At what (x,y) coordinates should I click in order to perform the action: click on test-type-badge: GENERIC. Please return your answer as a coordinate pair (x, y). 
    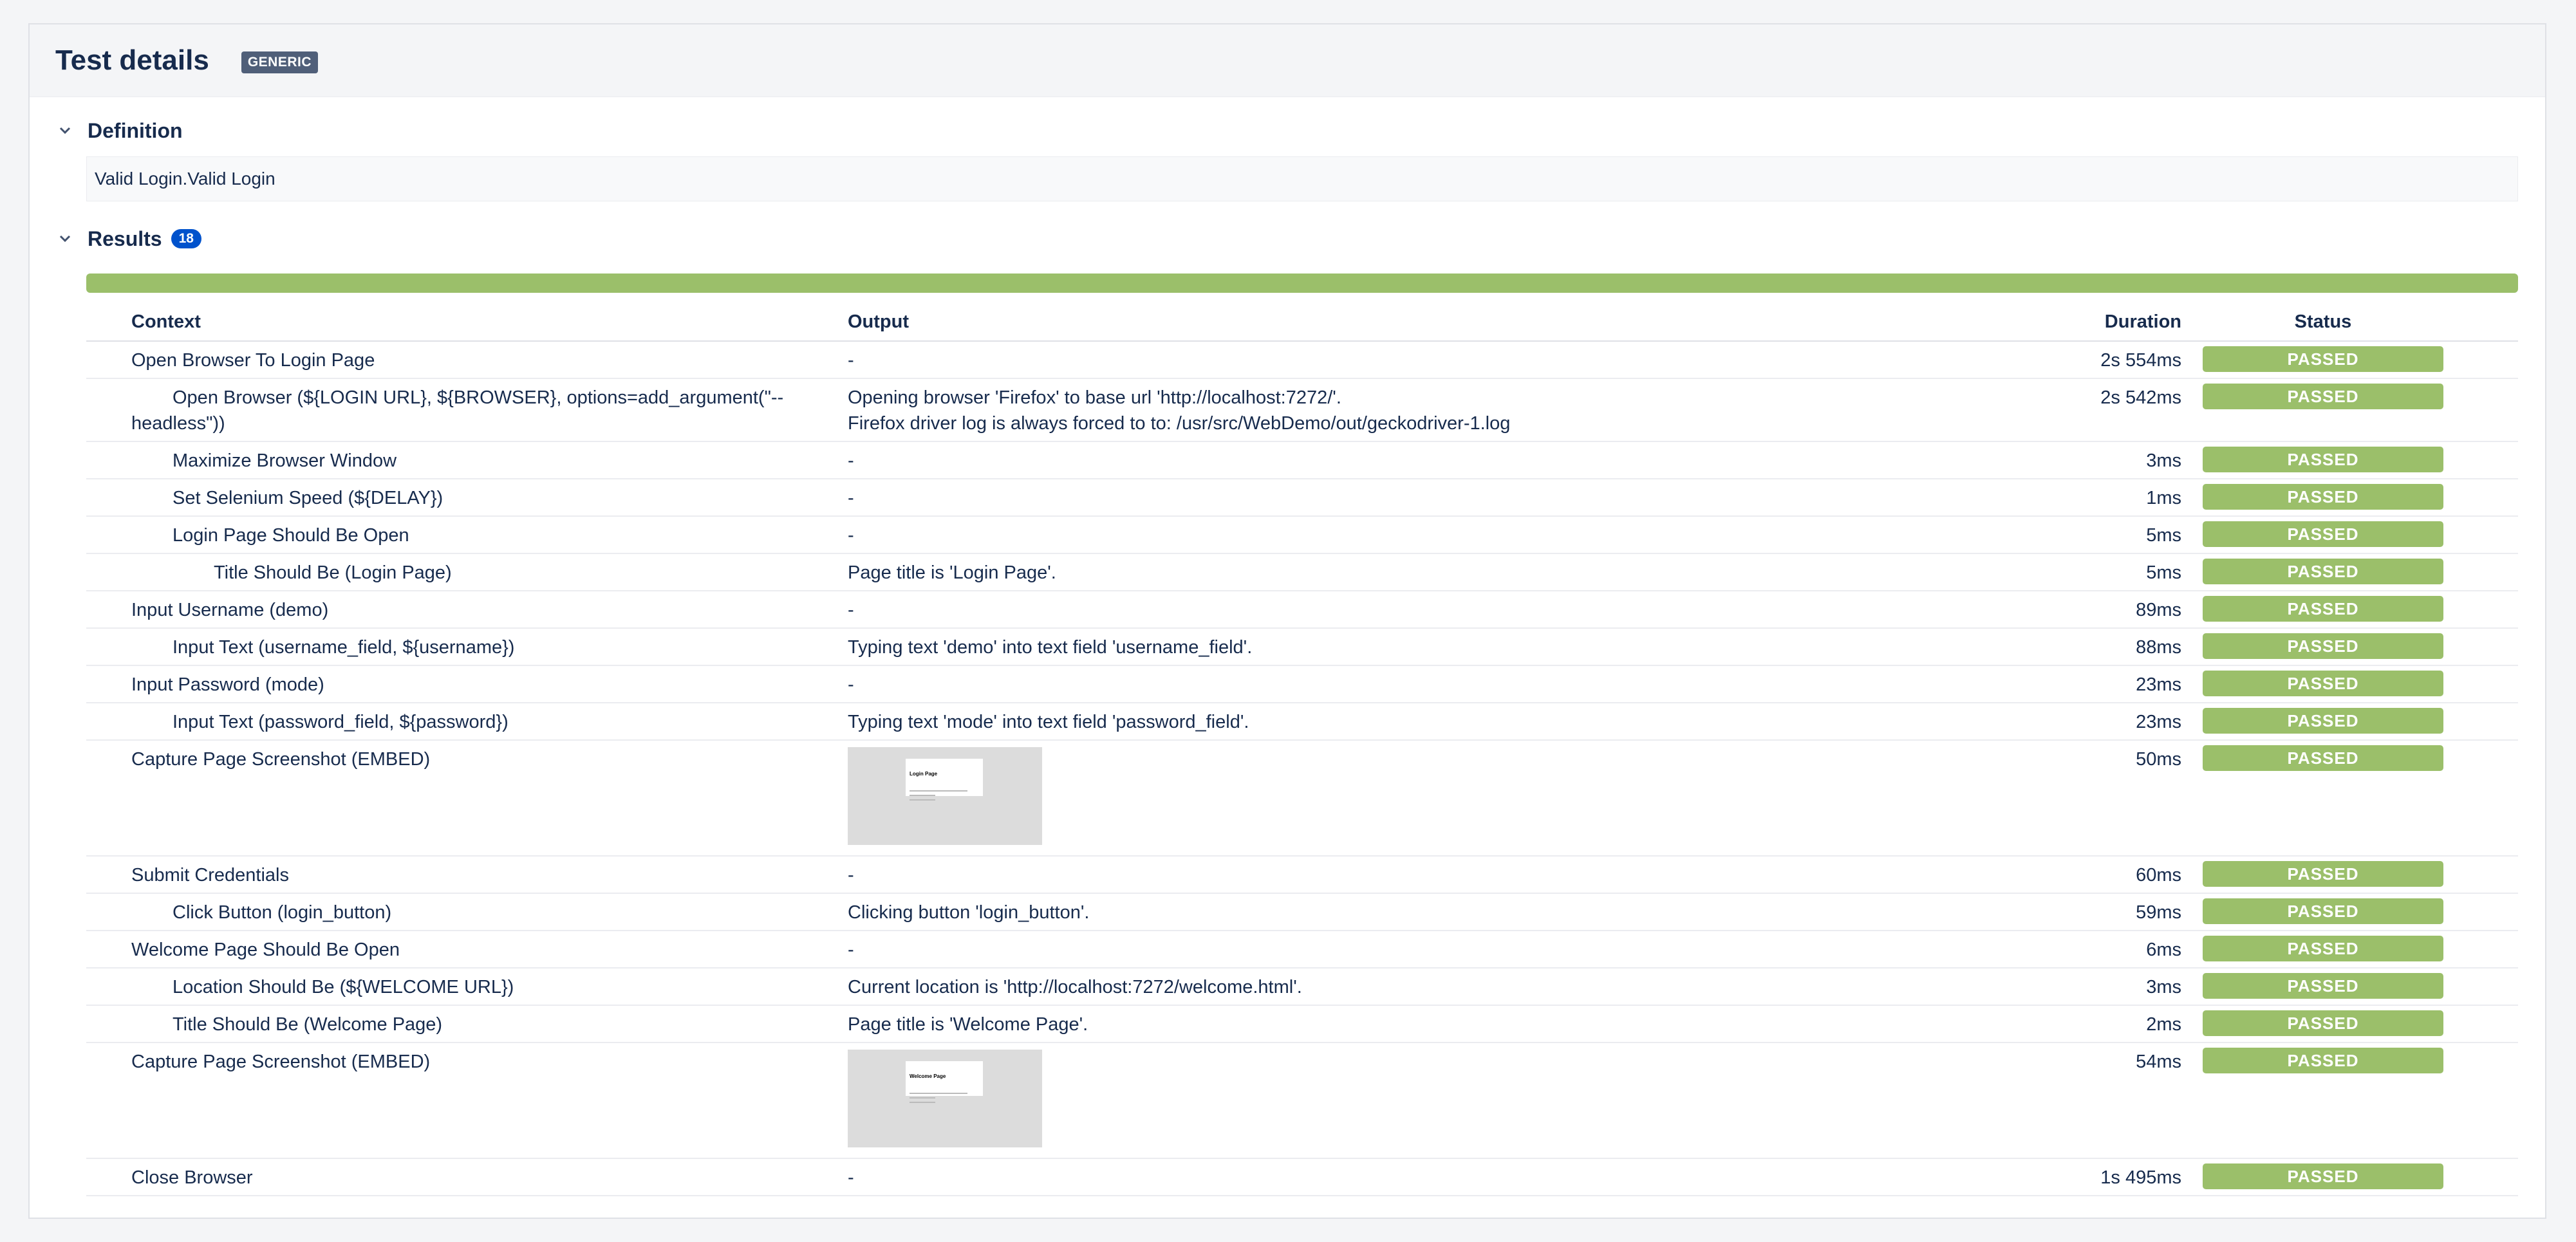
    Looking at the image, I should click on (280, 62).